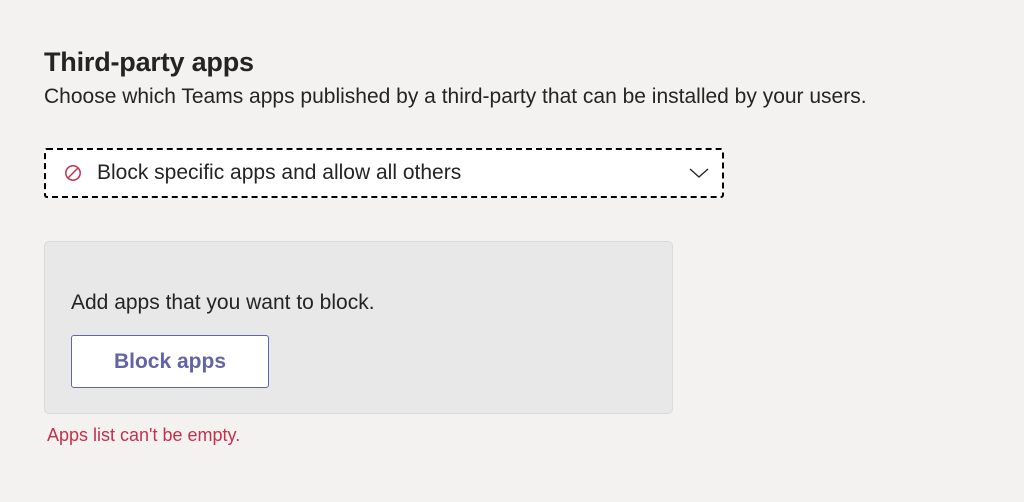 The width and height of the screenshot is (1024, 502). What do you see at coordinates (170, 361) in the screenshot?
I see `block-apps-button: Block apps` at bounding box center [170, 361].